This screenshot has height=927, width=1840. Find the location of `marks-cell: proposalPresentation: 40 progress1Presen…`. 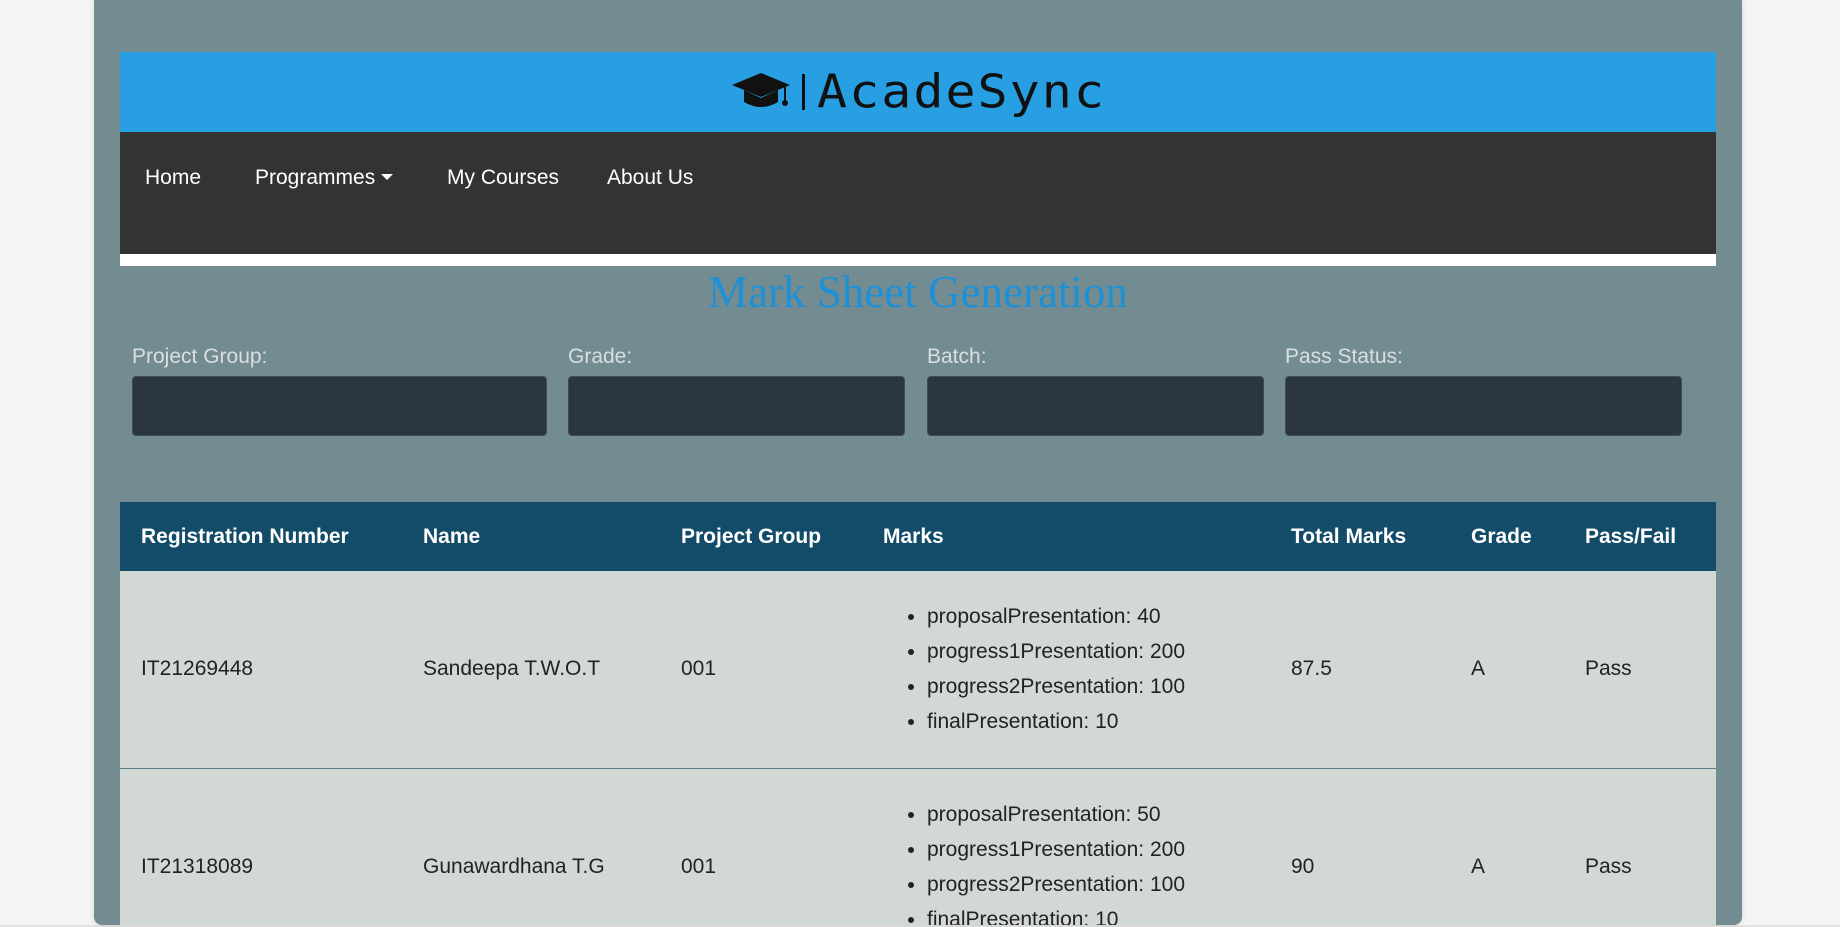

marks-cell: proposalPresentation: 40 progress1Presen… is located at coordinates (1066, 669).